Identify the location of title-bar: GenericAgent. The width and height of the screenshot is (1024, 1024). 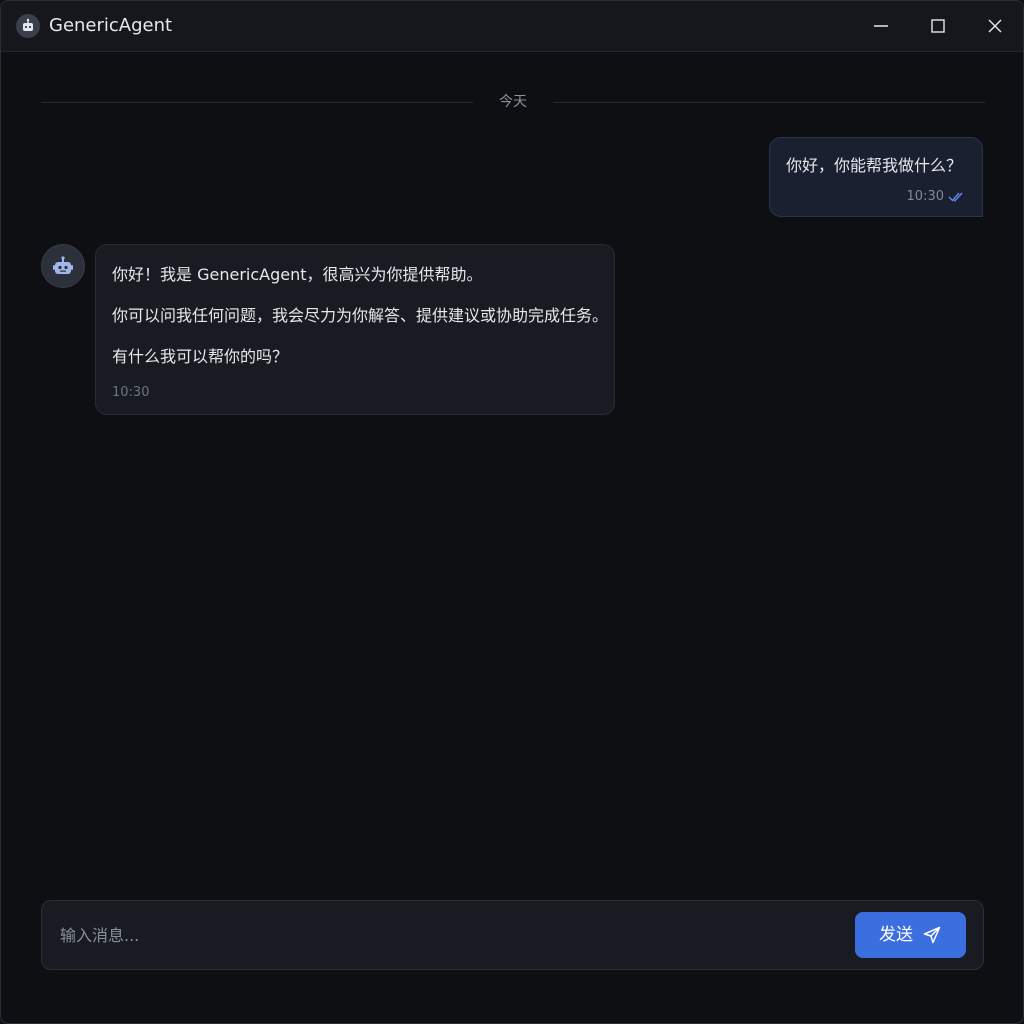
(512, 26).